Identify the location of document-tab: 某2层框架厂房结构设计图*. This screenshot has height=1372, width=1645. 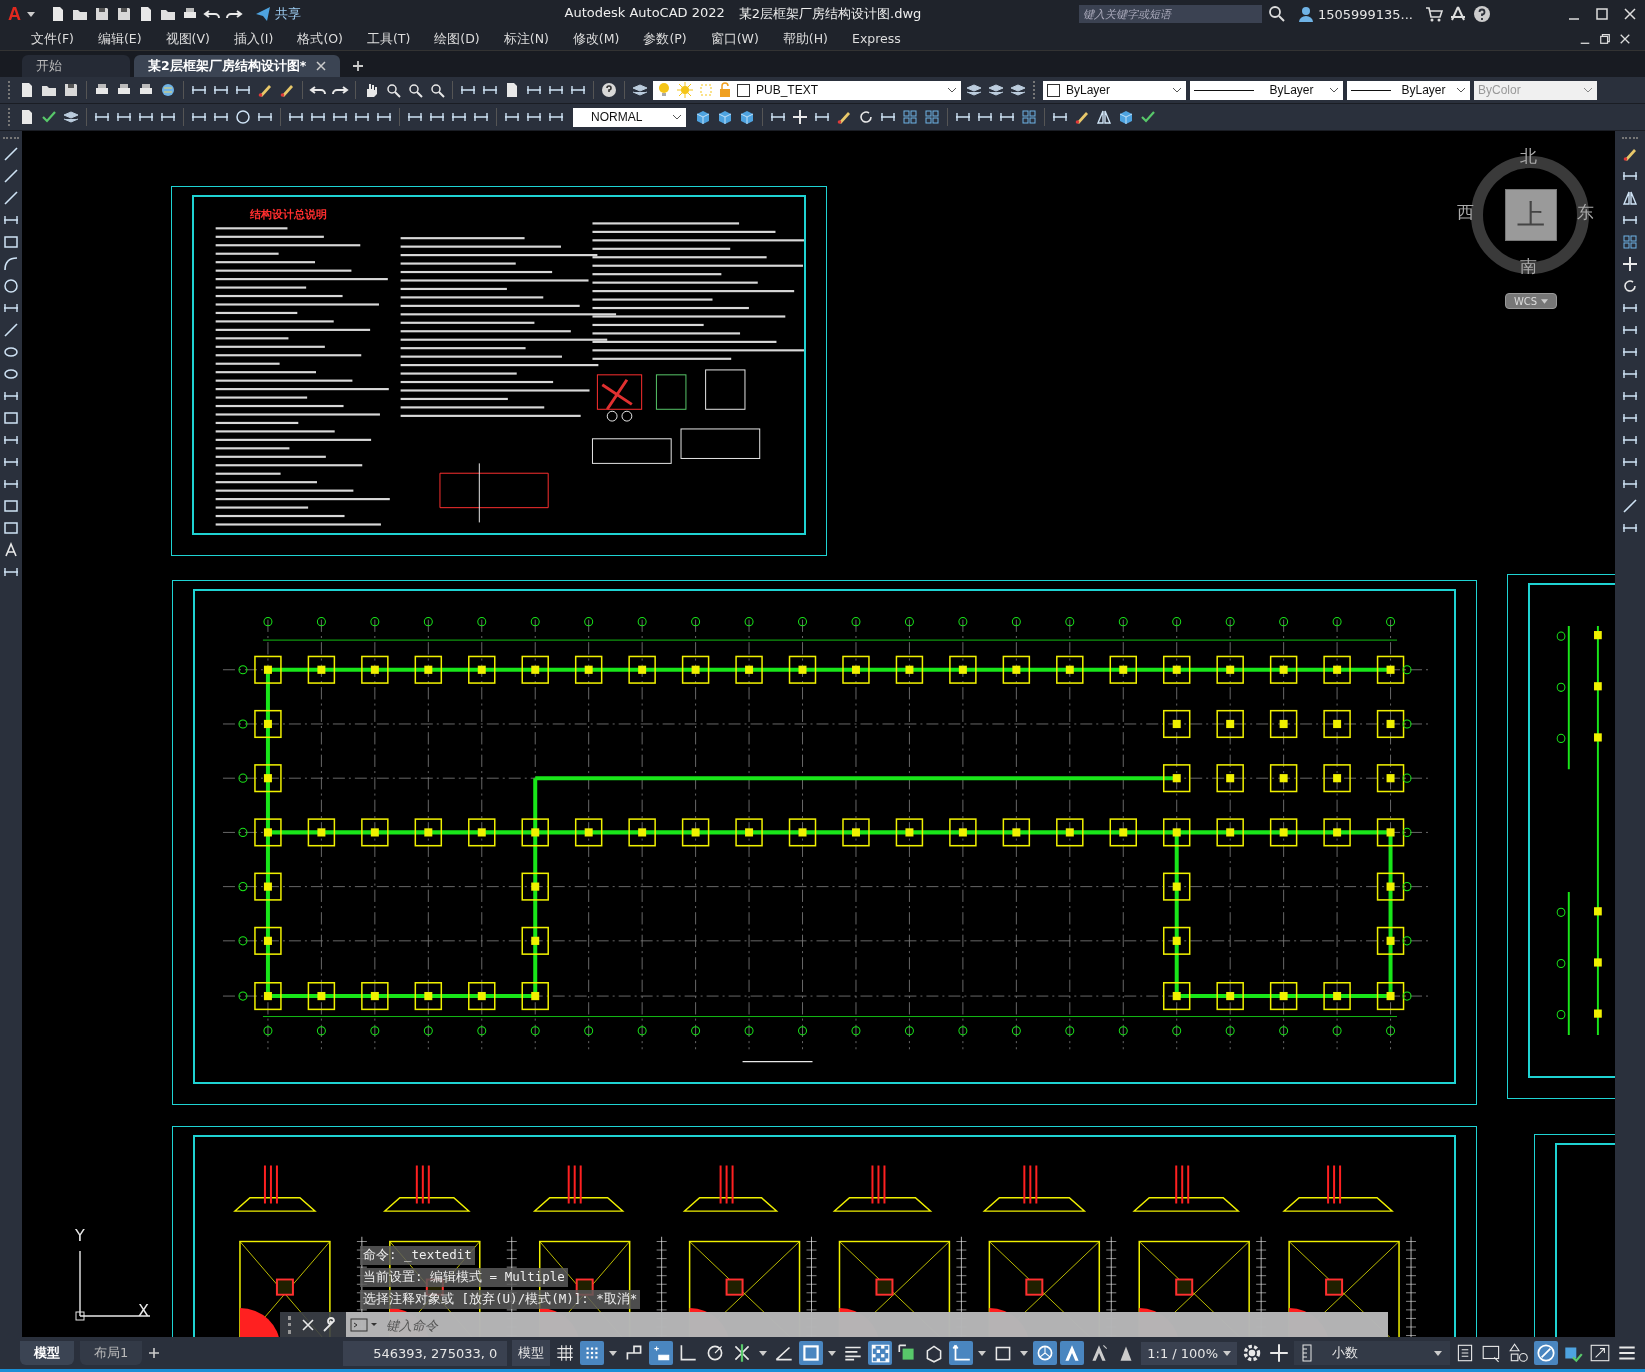
(237, 66).